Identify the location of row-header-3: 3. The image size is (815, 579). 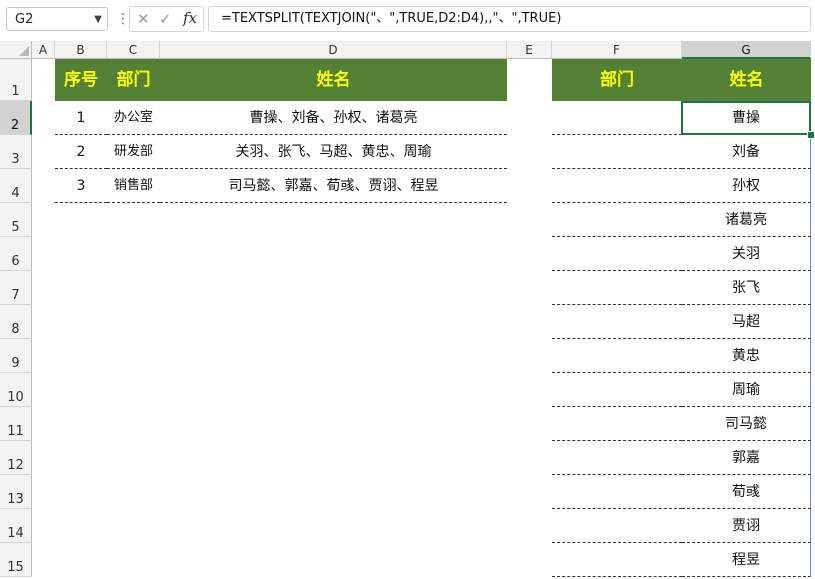
(16, 152).